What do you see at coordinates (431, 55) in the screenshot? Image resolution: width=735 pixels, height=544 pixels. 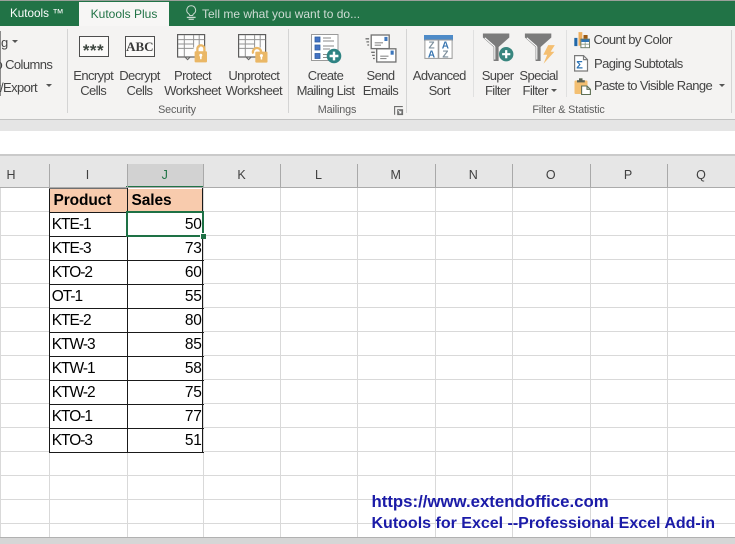 I see `svg-text: A` at bounding box center [431, 55].